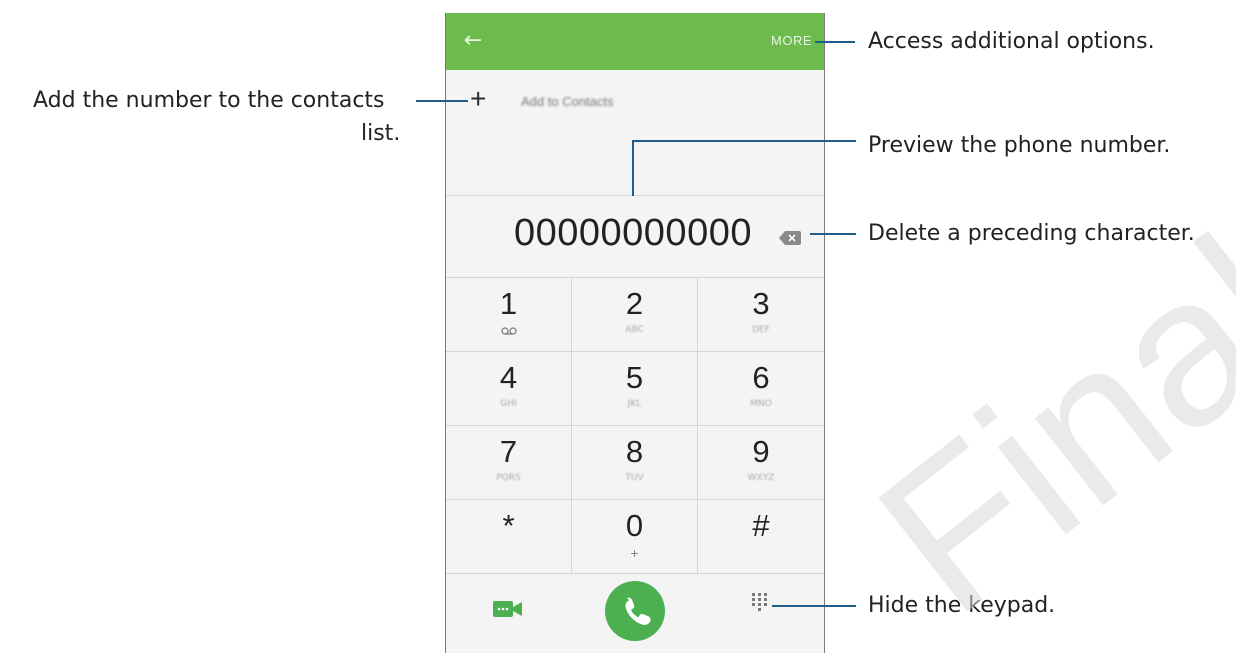 The width and height of the screenshot is (1236, 661). Describe the element at coordinates (508, 303) in the screenshot. I see `dial-key-digit: 1` at that location.